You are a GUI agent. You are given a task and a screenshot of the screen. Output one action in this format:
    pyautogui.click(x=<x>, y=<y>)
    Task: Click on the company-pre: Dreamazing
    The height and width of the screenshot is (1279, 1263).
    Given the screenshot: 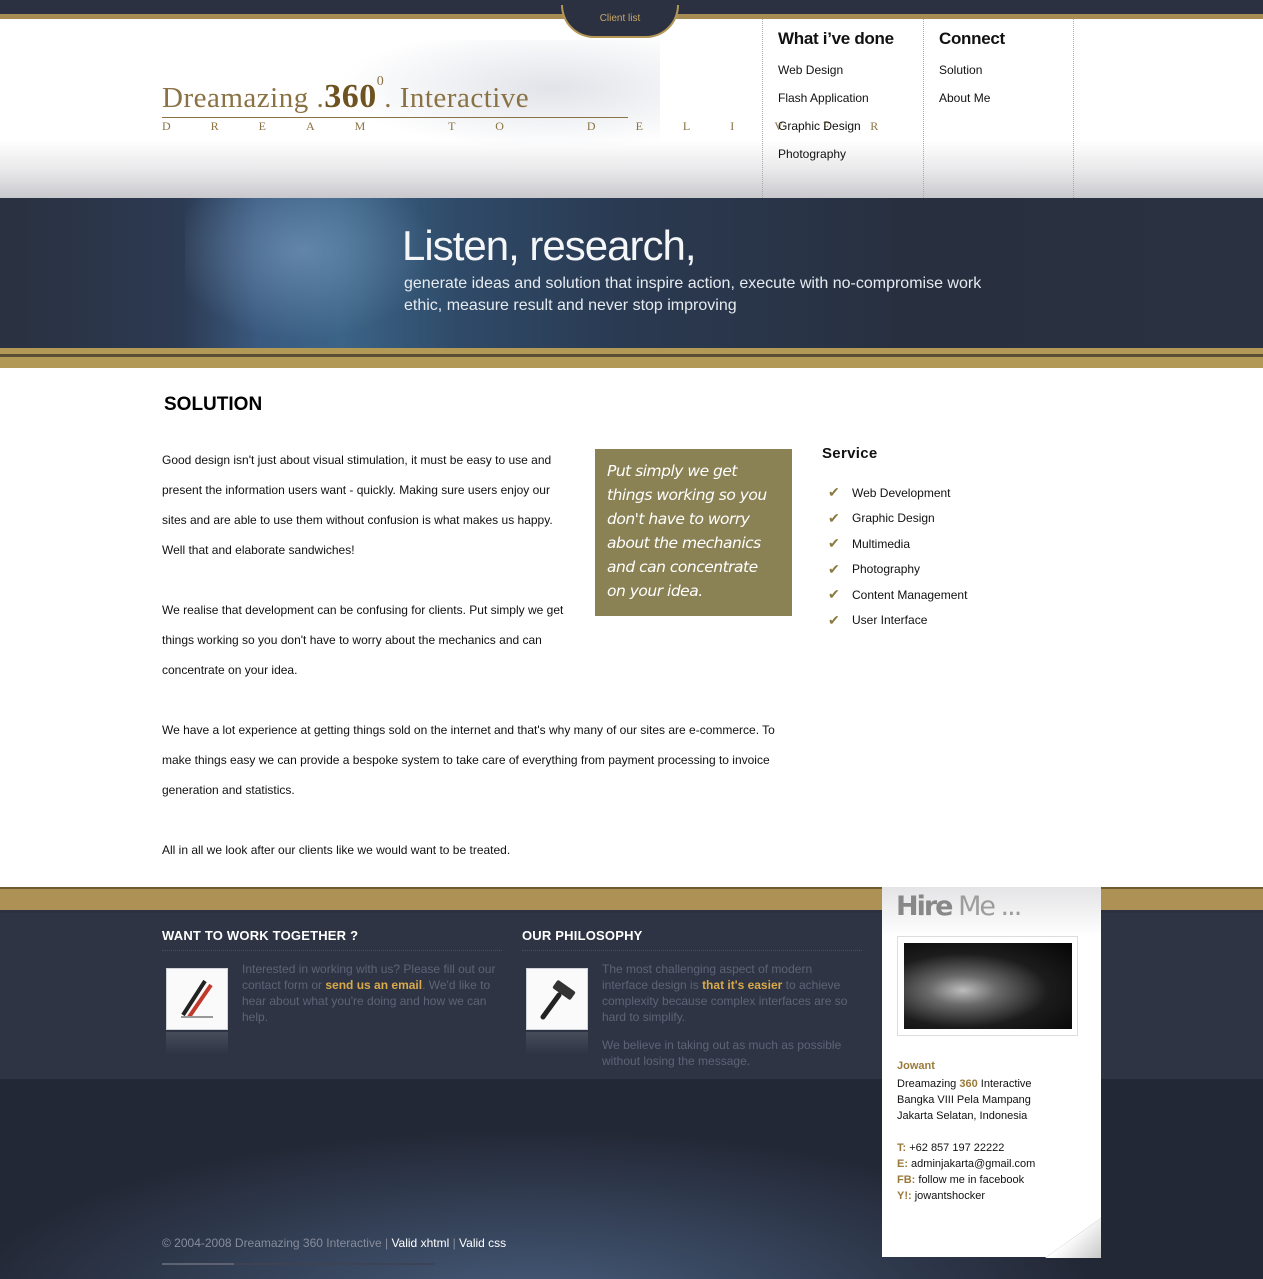 What is the action you would take?
    pyautogui.click(x=928, y=1084)
    